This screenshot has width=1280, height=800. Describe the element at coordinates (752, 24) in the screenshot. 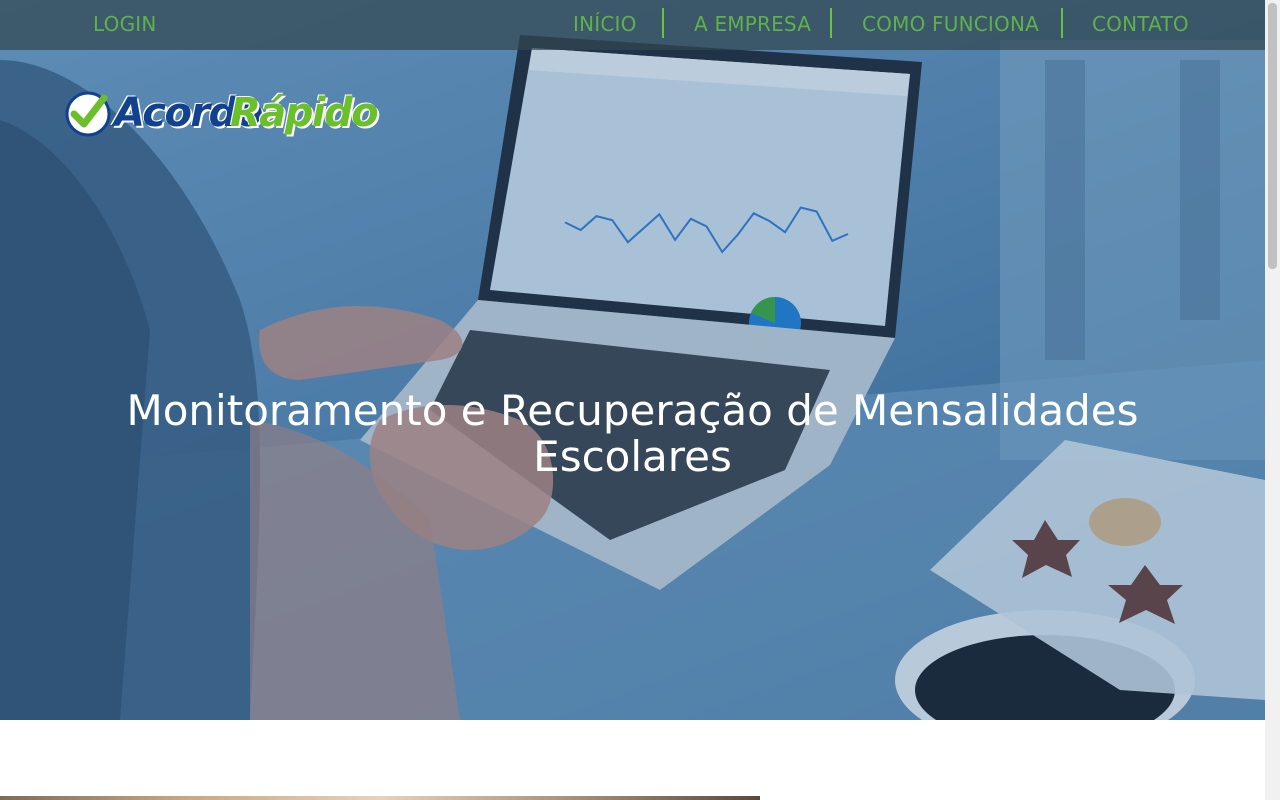

I see `nav-a-empresa-link: A EMPRESA` at that location.